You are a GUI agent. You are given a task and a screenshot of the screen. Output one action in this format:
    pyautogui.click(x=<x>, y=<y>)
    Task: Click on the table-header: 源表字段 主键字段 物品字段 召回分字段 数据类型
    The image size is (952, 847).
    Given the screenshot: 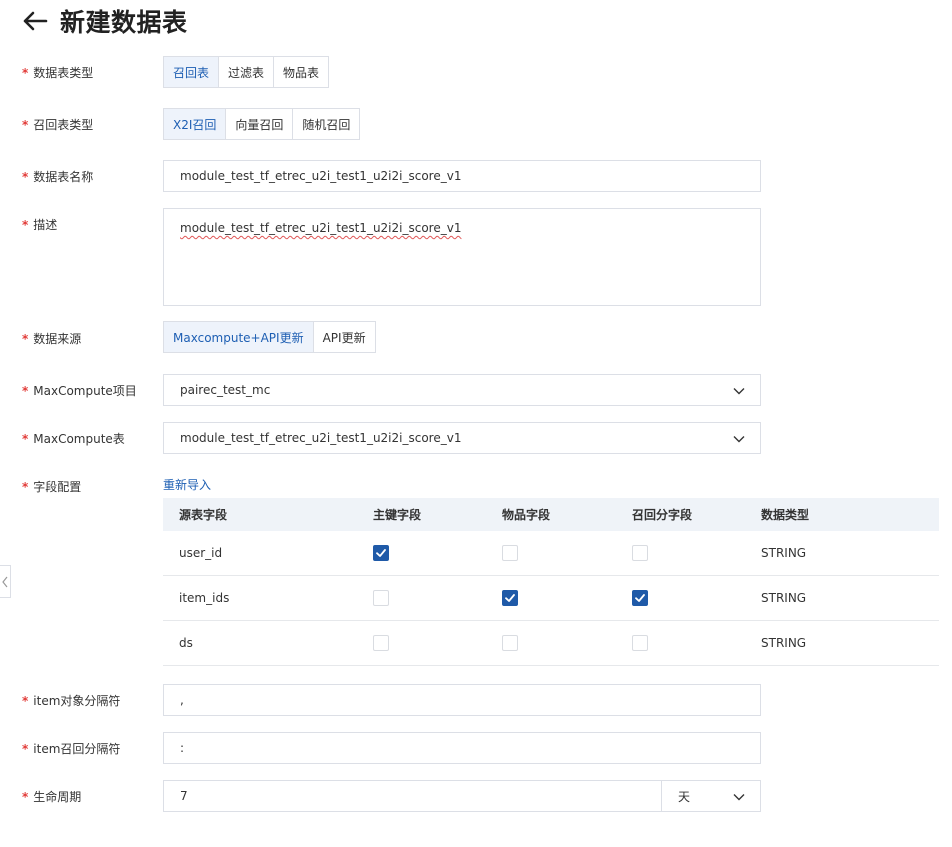 What is the action you would take?
    pyautogui.click(x=551, y=514)
    